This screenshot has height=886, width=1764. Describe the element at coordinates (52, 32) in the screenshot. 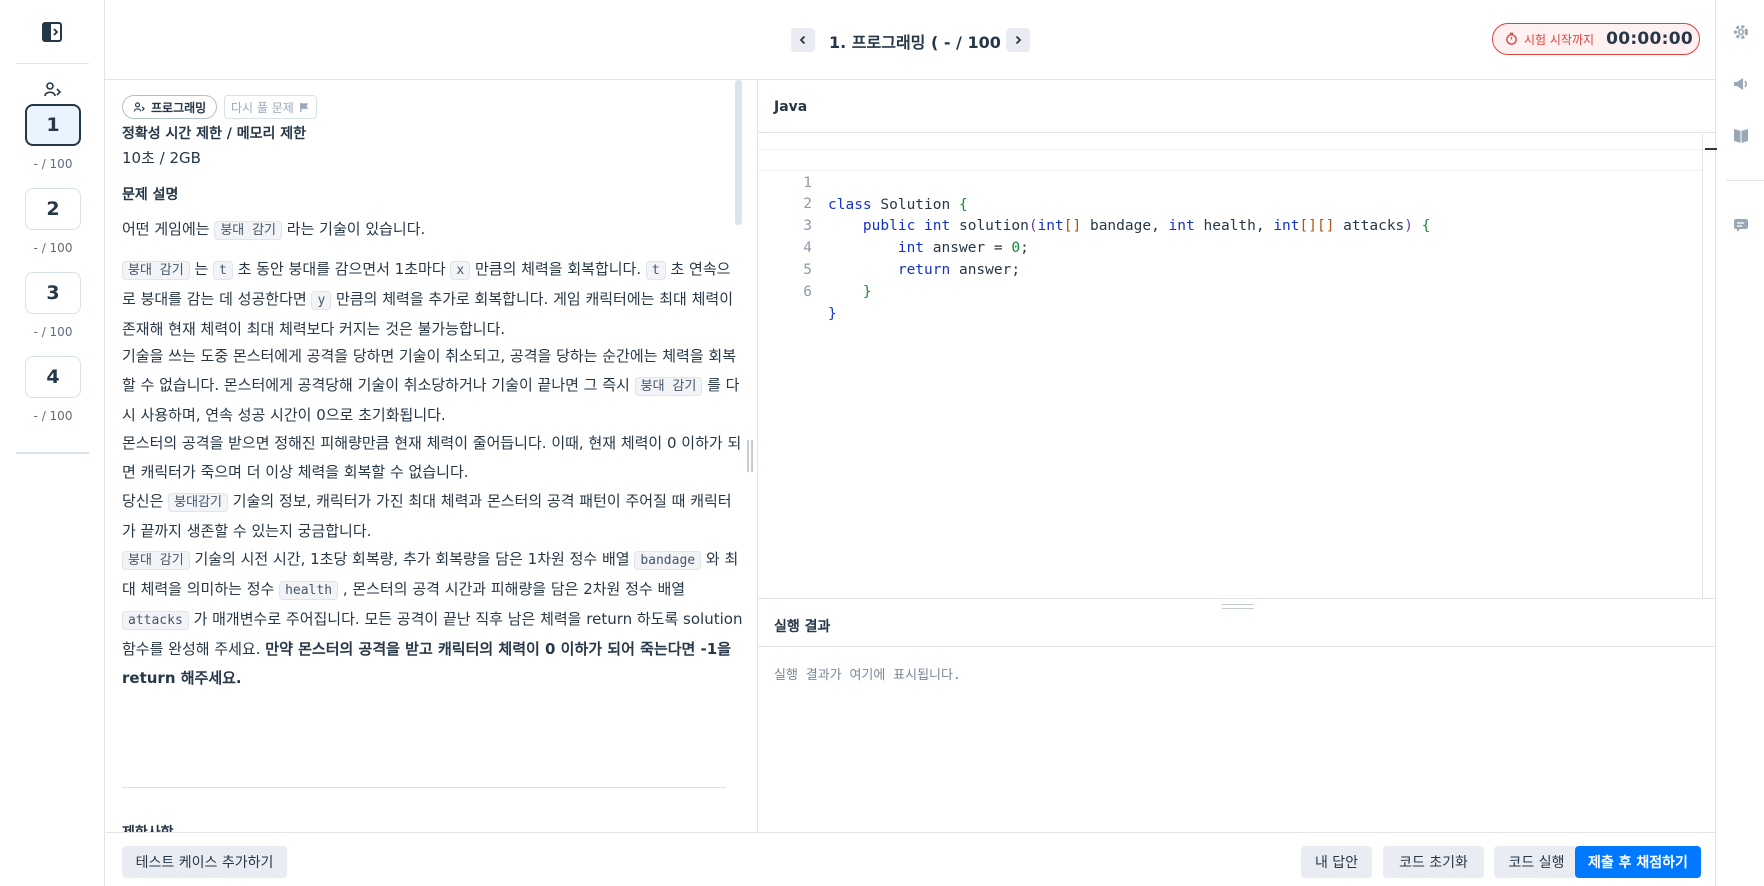

I see `panel-toggle-icon` at that location.